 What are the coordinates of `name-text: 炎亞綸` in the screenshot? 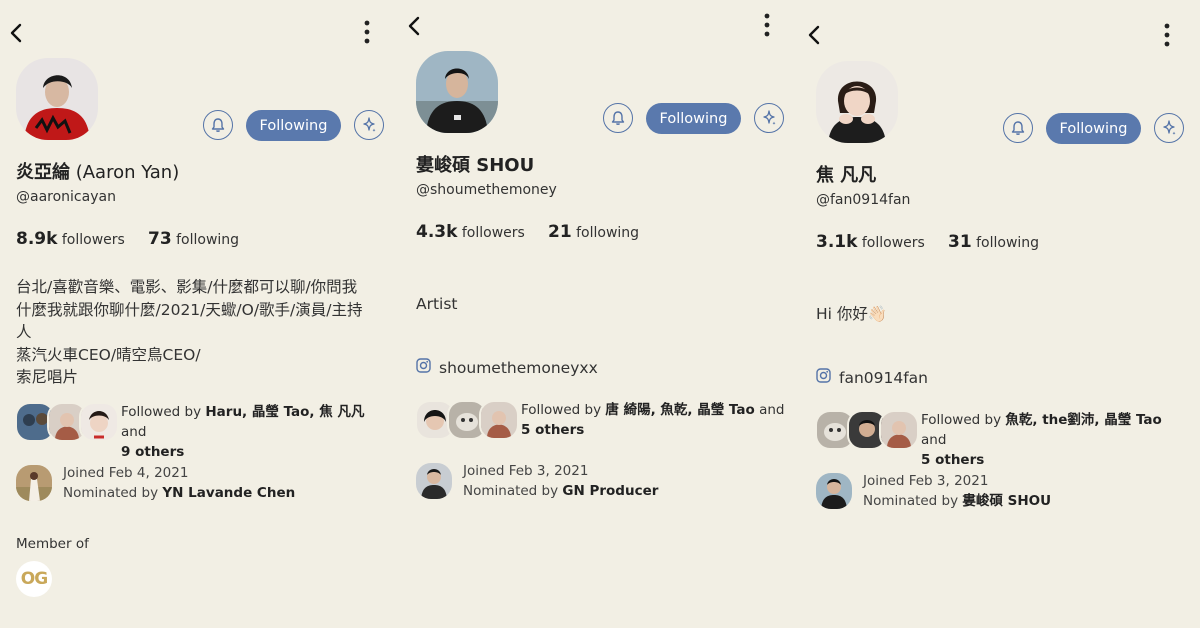 It's located at (43, 172).